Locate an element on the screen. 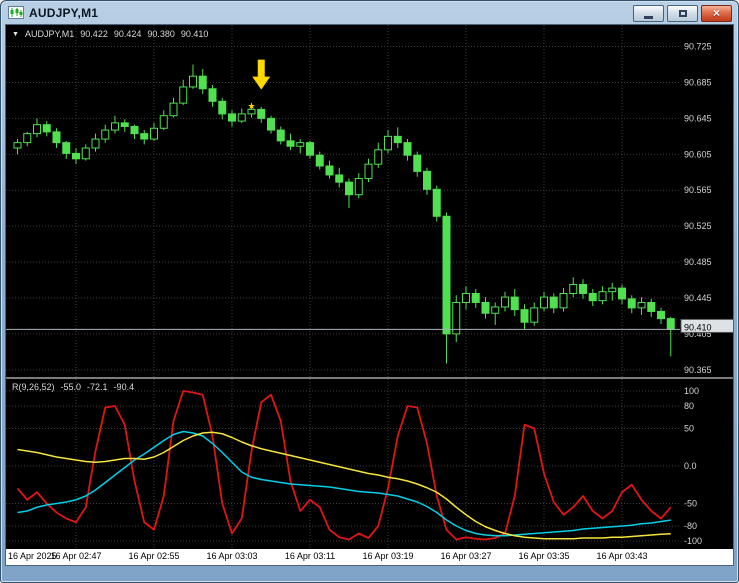 This screenshot has height=583, width=739. close-button: × is located at coordinates (716, 13).